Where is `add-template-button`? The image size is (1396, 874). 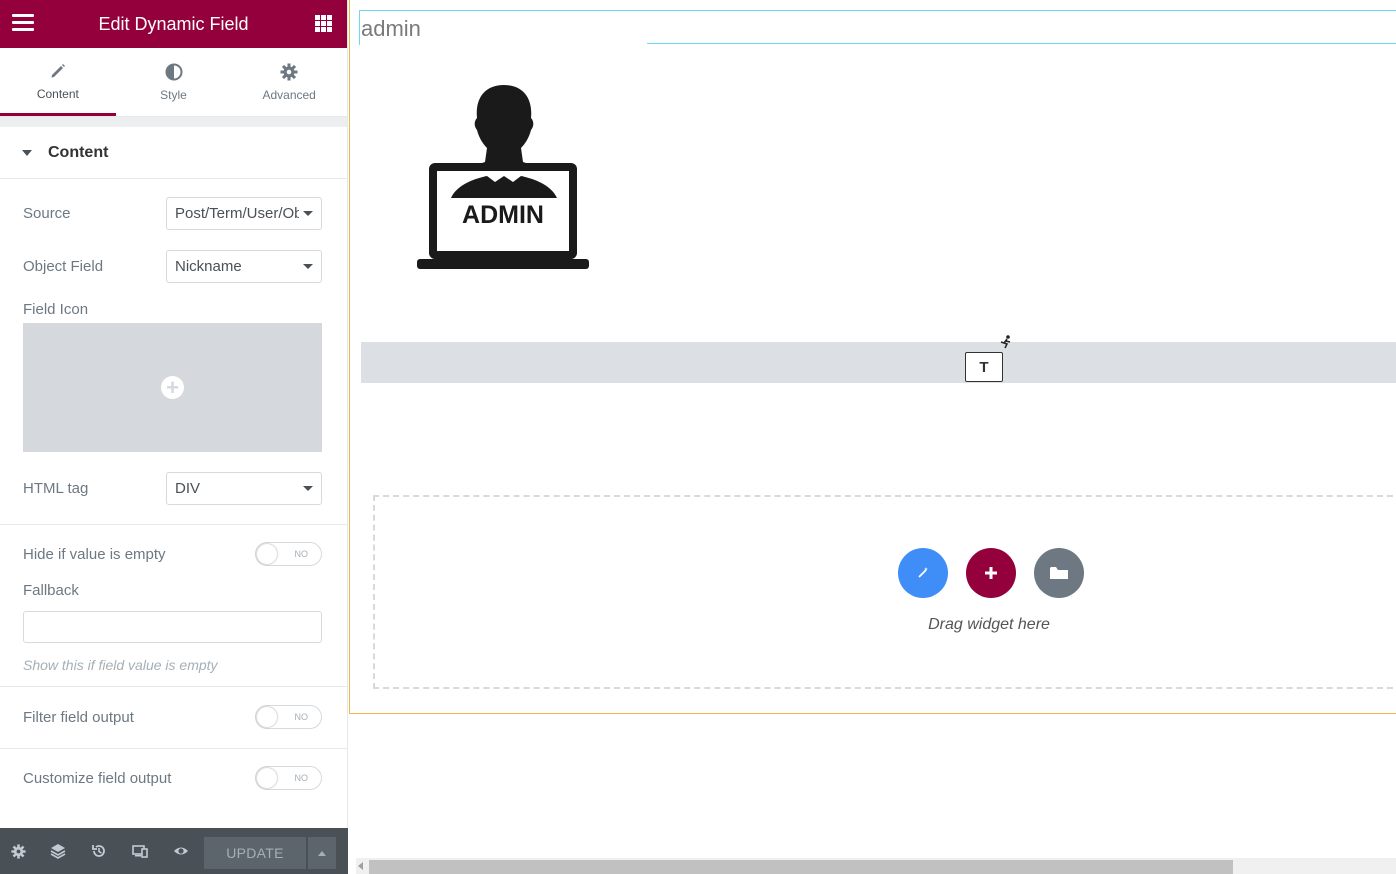 add-template-button is located at coordinates (1059, 573).